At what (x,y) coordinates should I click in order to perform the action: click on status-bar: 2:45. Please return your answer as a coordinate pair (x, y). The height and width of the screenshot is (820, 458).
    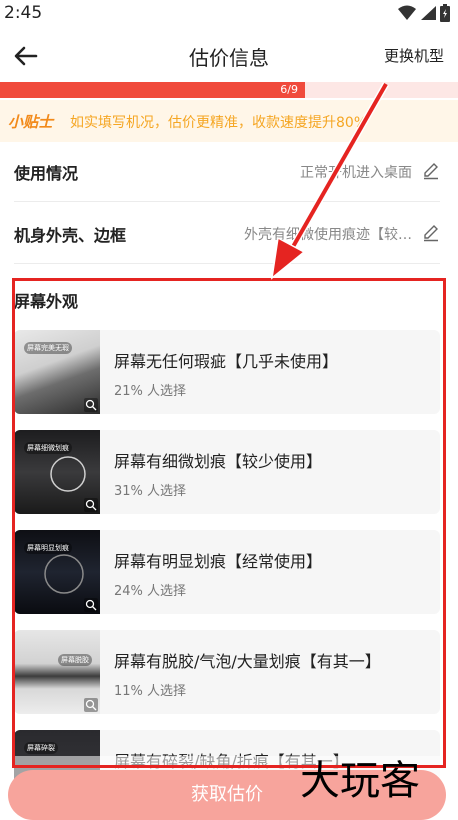
    Looking at the image, I should click on (229, 13).